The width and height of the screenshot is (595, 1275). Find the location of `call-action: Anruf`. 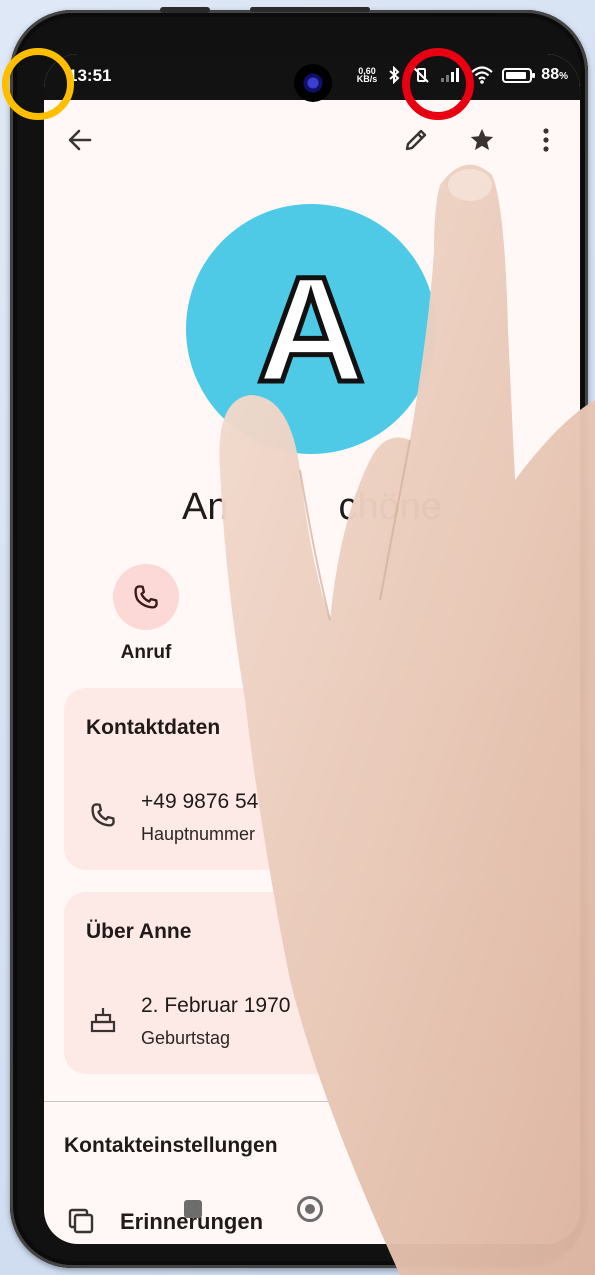

call-action: Anruf is located at coordinates (146, 614).